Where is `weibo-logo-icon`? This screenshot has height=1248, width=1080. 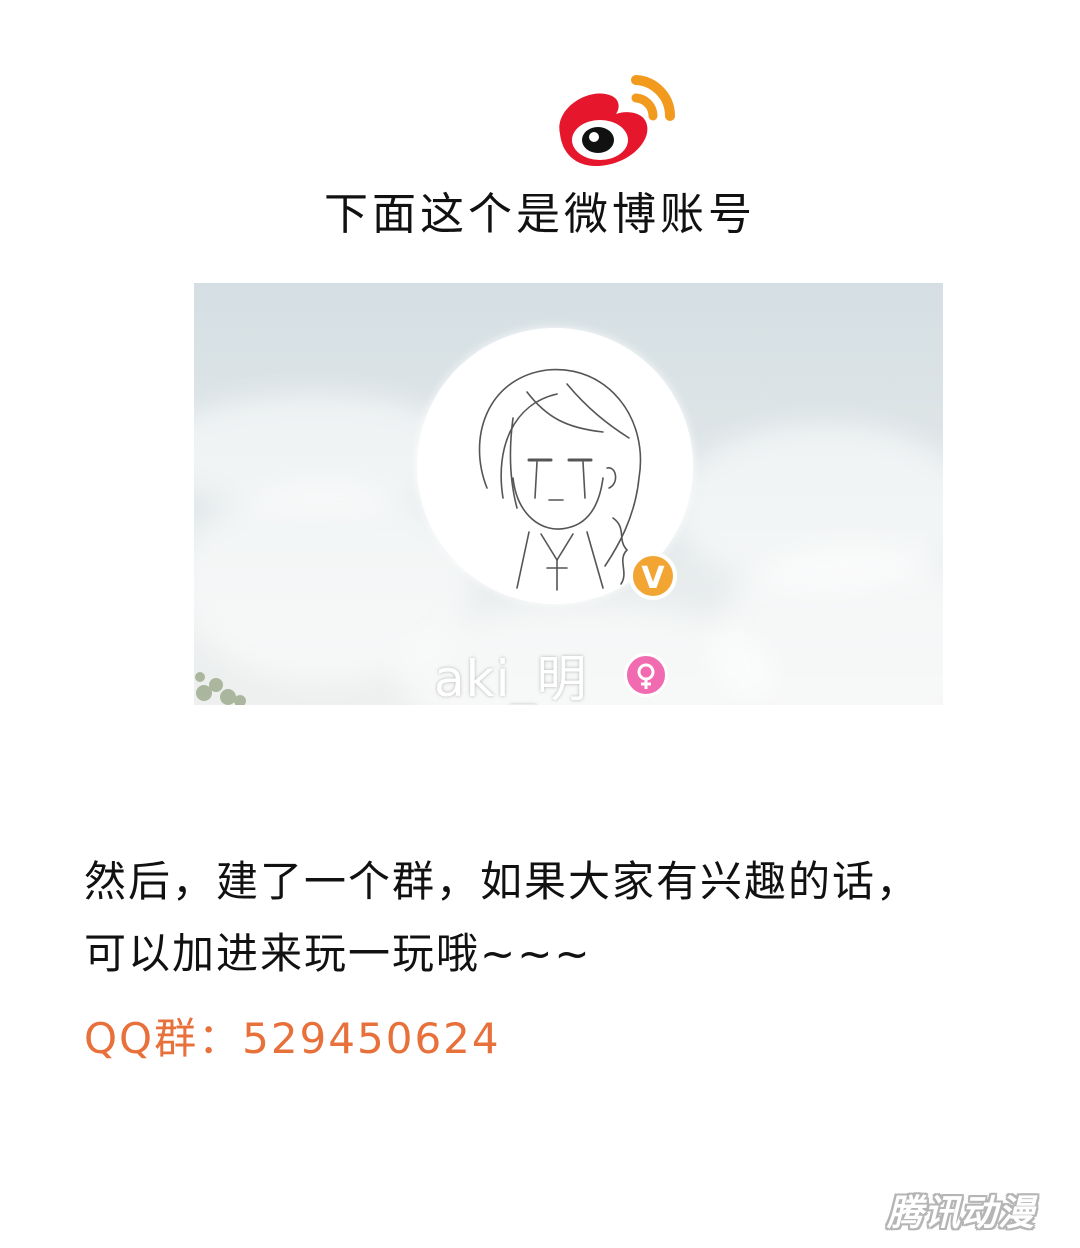
weibo-logo-icon is located at coordinates (617, 120).